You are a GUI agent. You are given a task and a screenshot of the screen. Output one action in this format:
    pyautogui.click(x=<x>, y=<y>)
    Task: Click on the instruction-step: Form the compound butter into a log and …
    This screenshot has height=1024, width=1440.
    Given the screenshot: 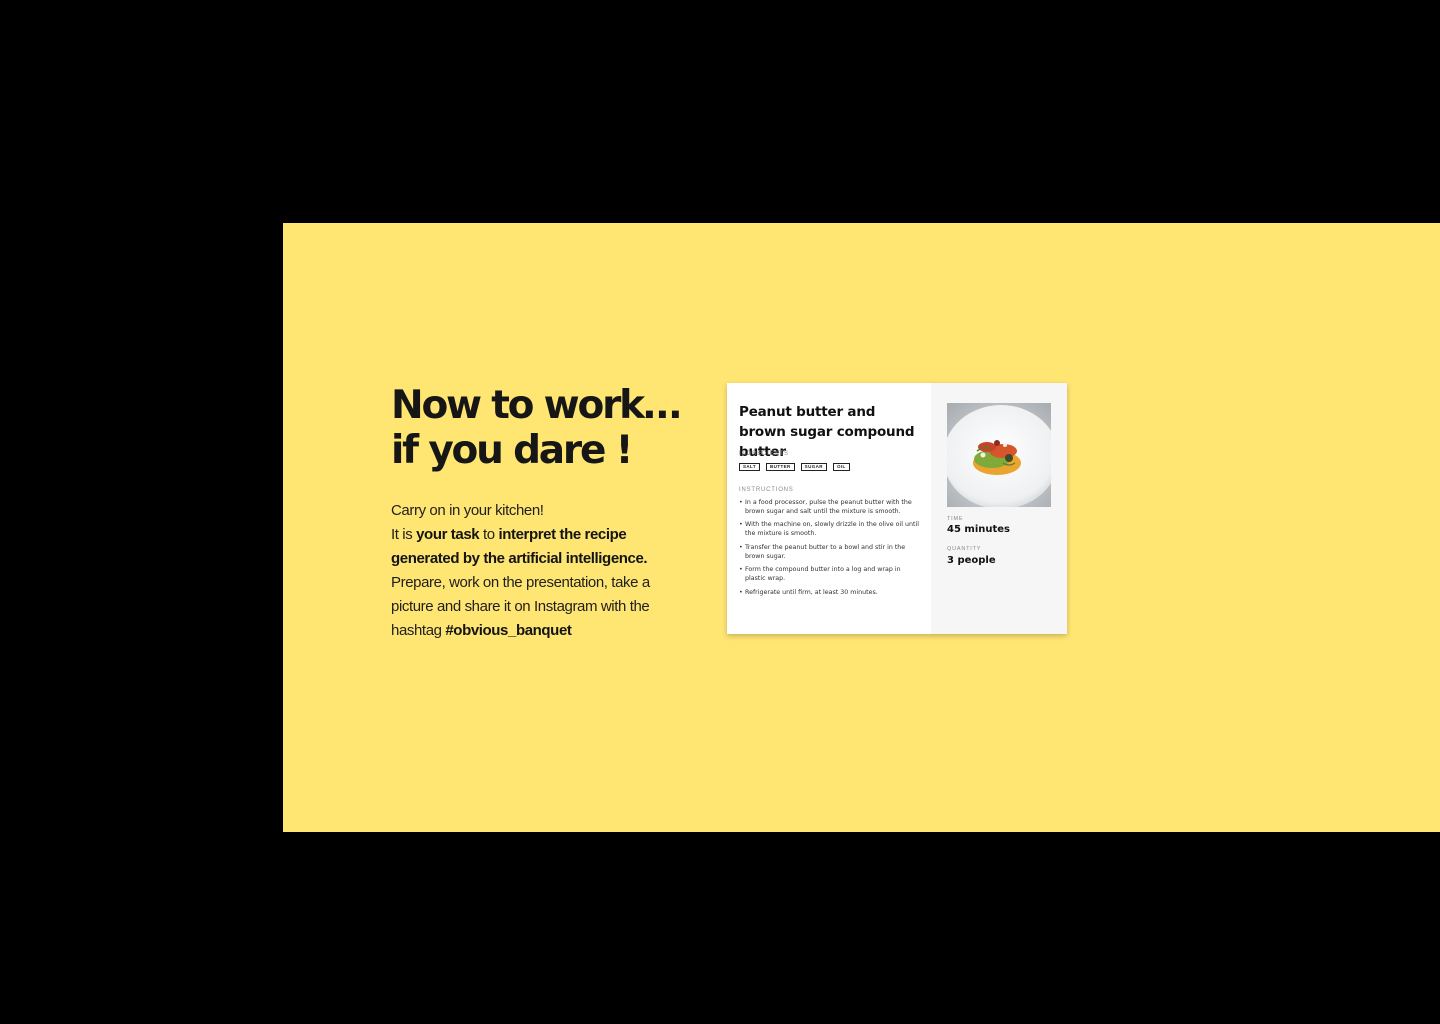 What is the action you would take?
    pyautogui.click(x=830, y=574)
    